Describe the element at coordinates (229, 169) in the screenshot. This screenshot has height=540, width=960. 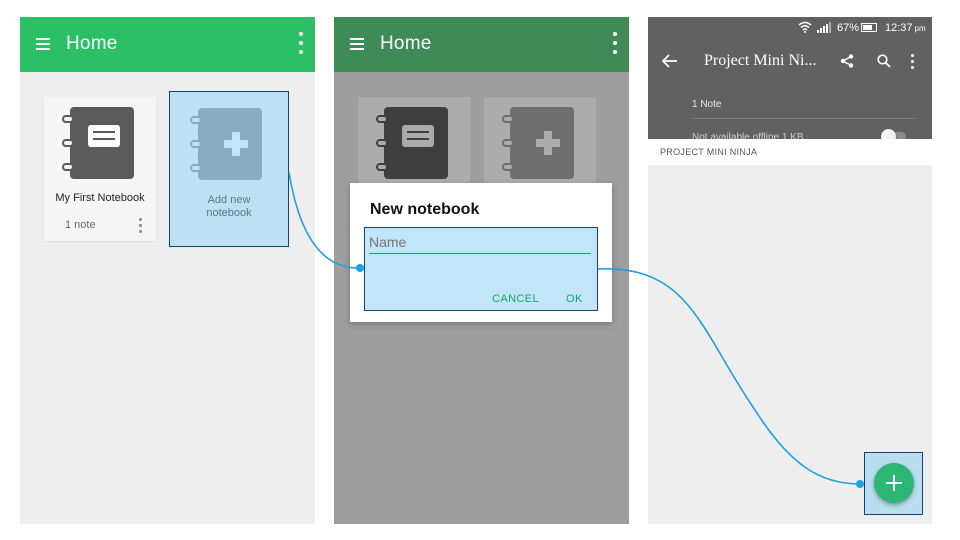
I see `add-notebook-highlight` at that location.